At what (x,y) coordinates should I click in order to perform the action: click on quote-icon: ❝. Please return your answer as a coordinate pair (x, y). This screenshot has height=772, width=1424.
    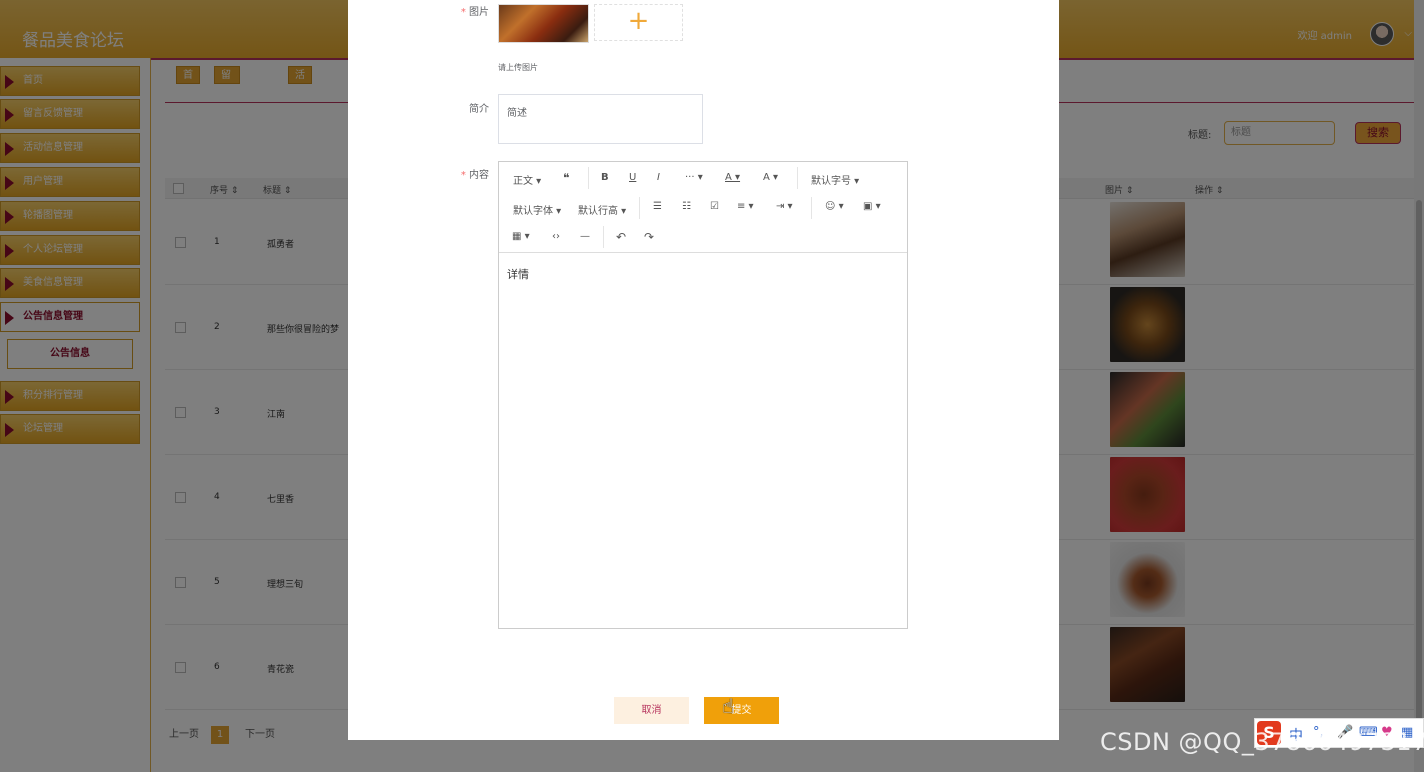
    Looking at the image, I should click on (566, 178).